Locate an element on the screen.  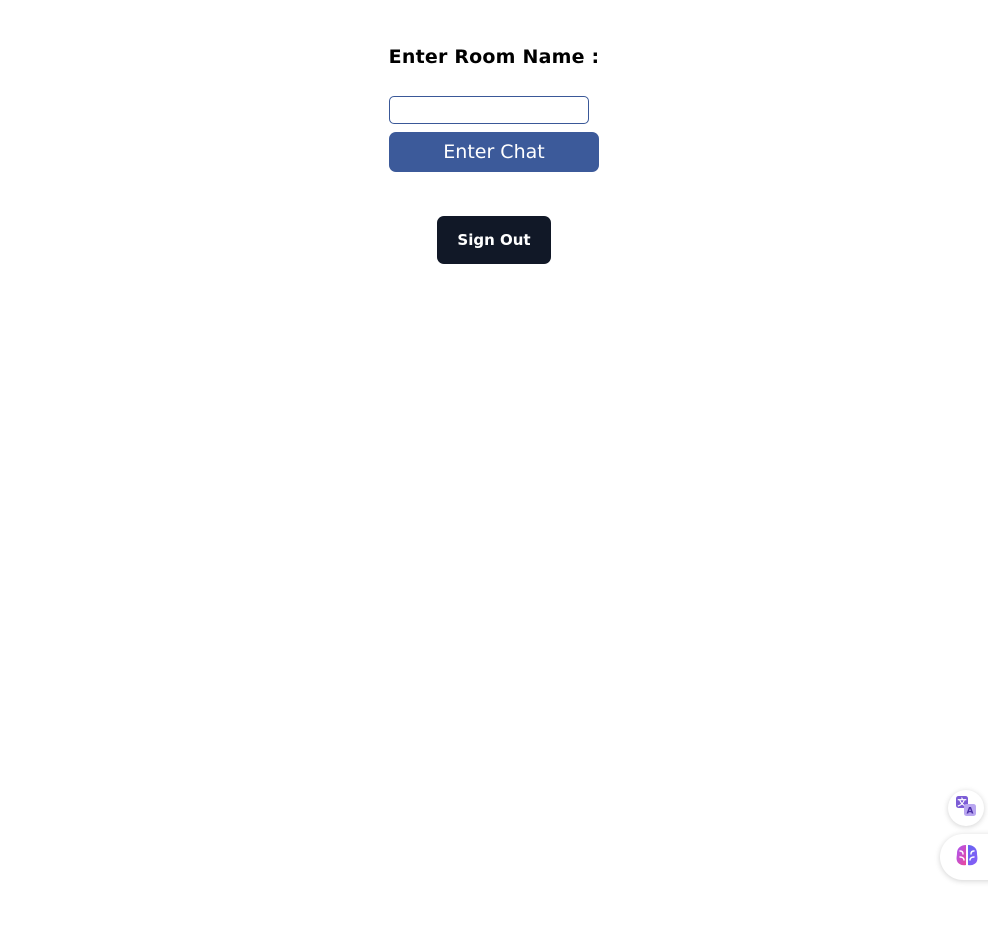
translate-icon: 文 A is located at coordinates (966, 808).